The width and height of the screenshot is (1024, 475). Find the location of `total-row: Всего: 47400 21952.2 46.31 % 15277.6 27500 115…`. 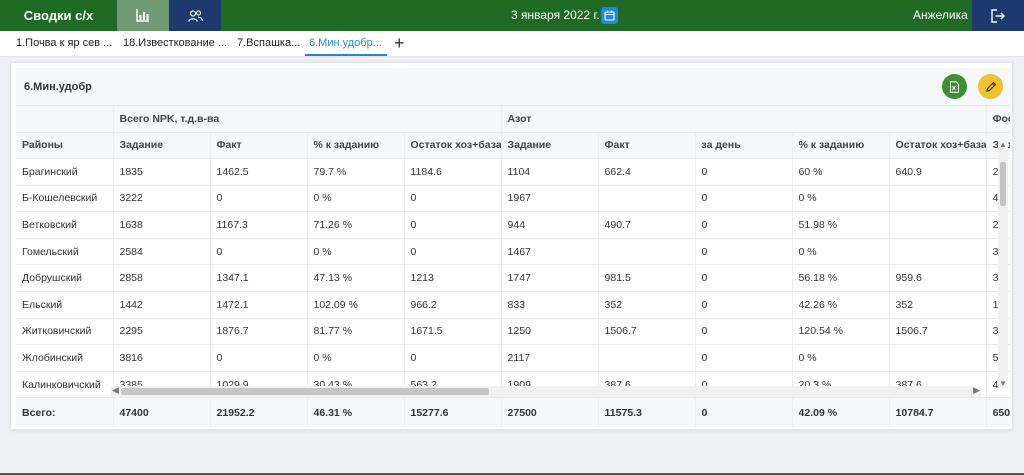

total-row: Всего: 47400 21952.2 46.31 % 15277.6 27500 115… is located at coordinates (513, 412).